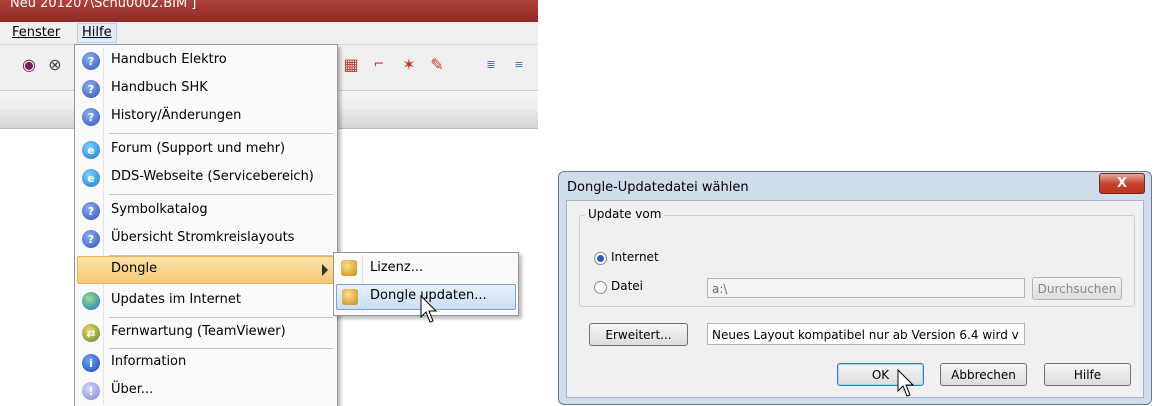 The width and height of the screenshot is (1157, 406). I want to click on menu-item-updates-internet: Updates im Internet, so click(206, 301).